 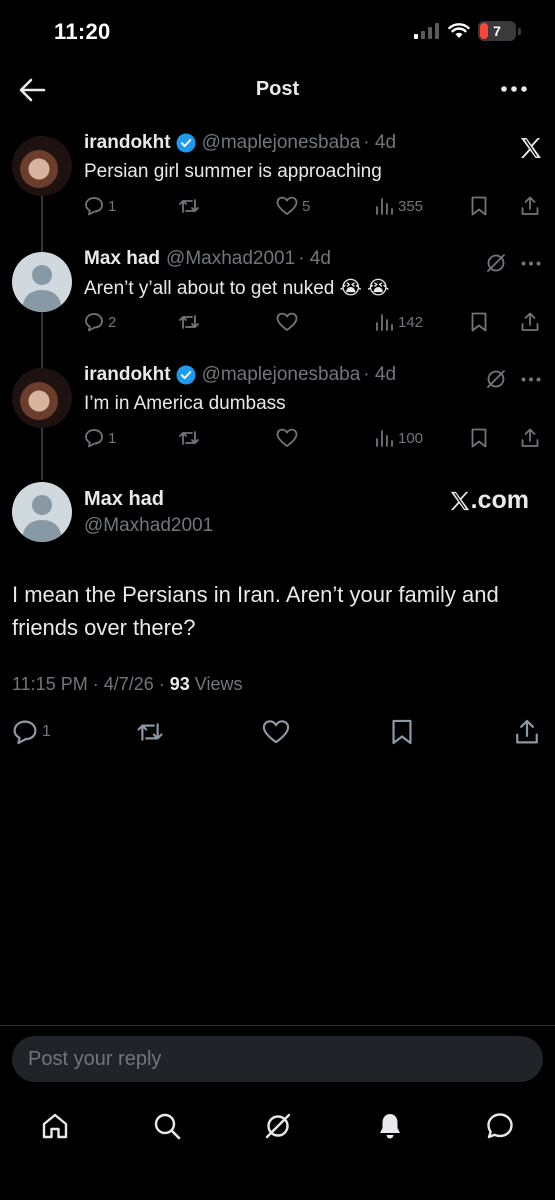 I want to click on notifications-bell-icon, so click(x=390, y=1126).